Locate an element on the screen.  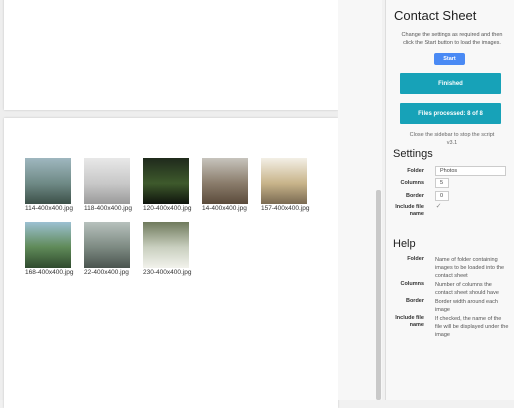
folder-label: Folder is located at coordinates (415, 171).